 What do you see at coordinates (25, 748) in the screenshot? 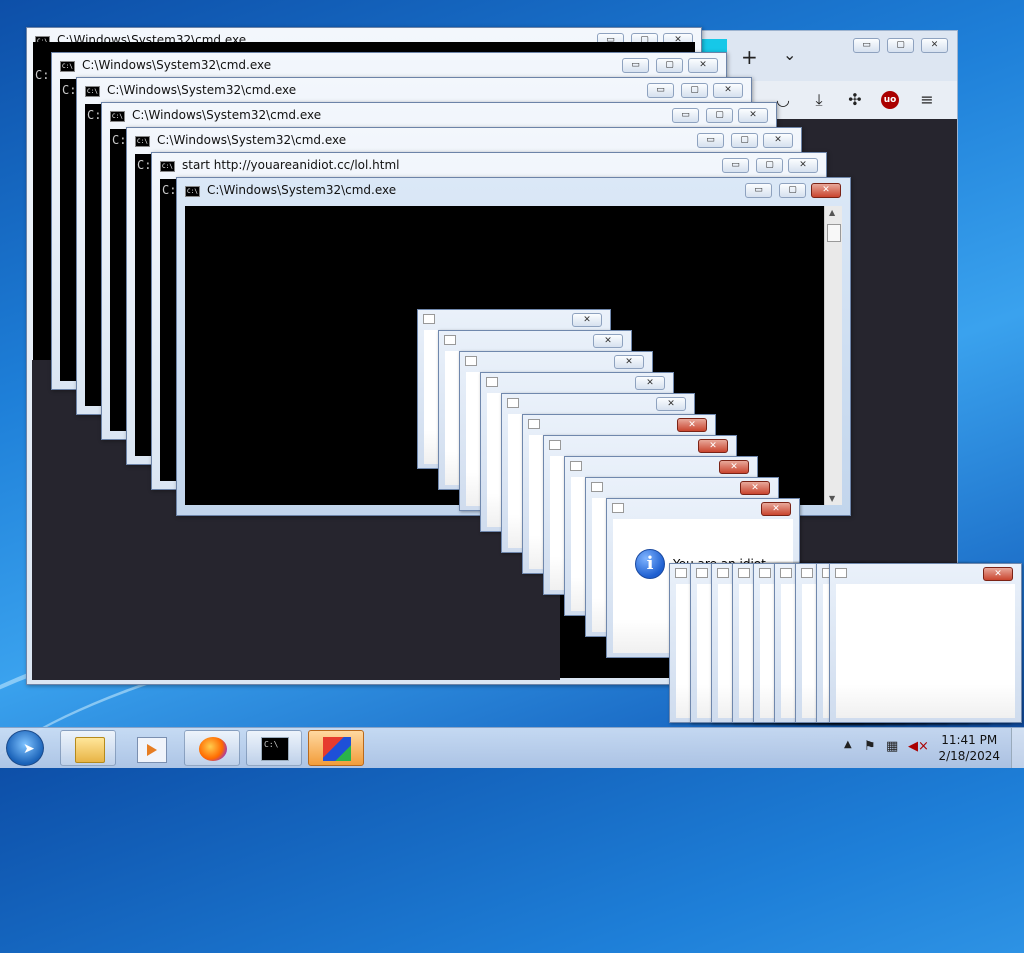
I see `start-button: ➤` at bounding box center [25, 748].